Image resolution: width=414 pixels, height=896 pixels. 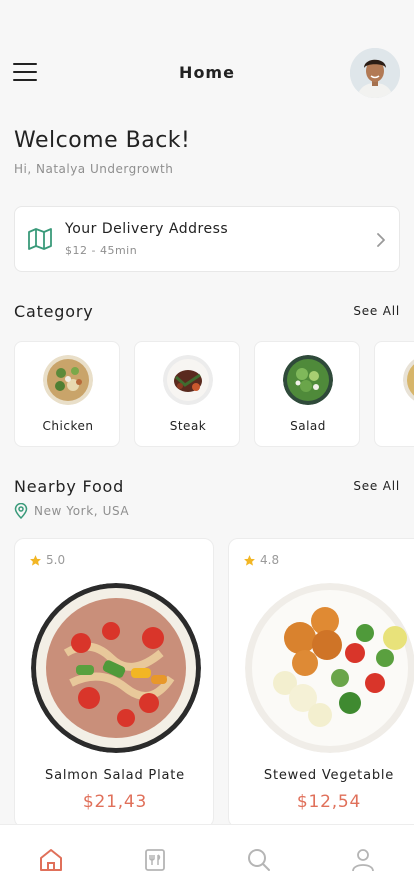 I want to click on food-price: $21,43, so click(x=115, y=802).